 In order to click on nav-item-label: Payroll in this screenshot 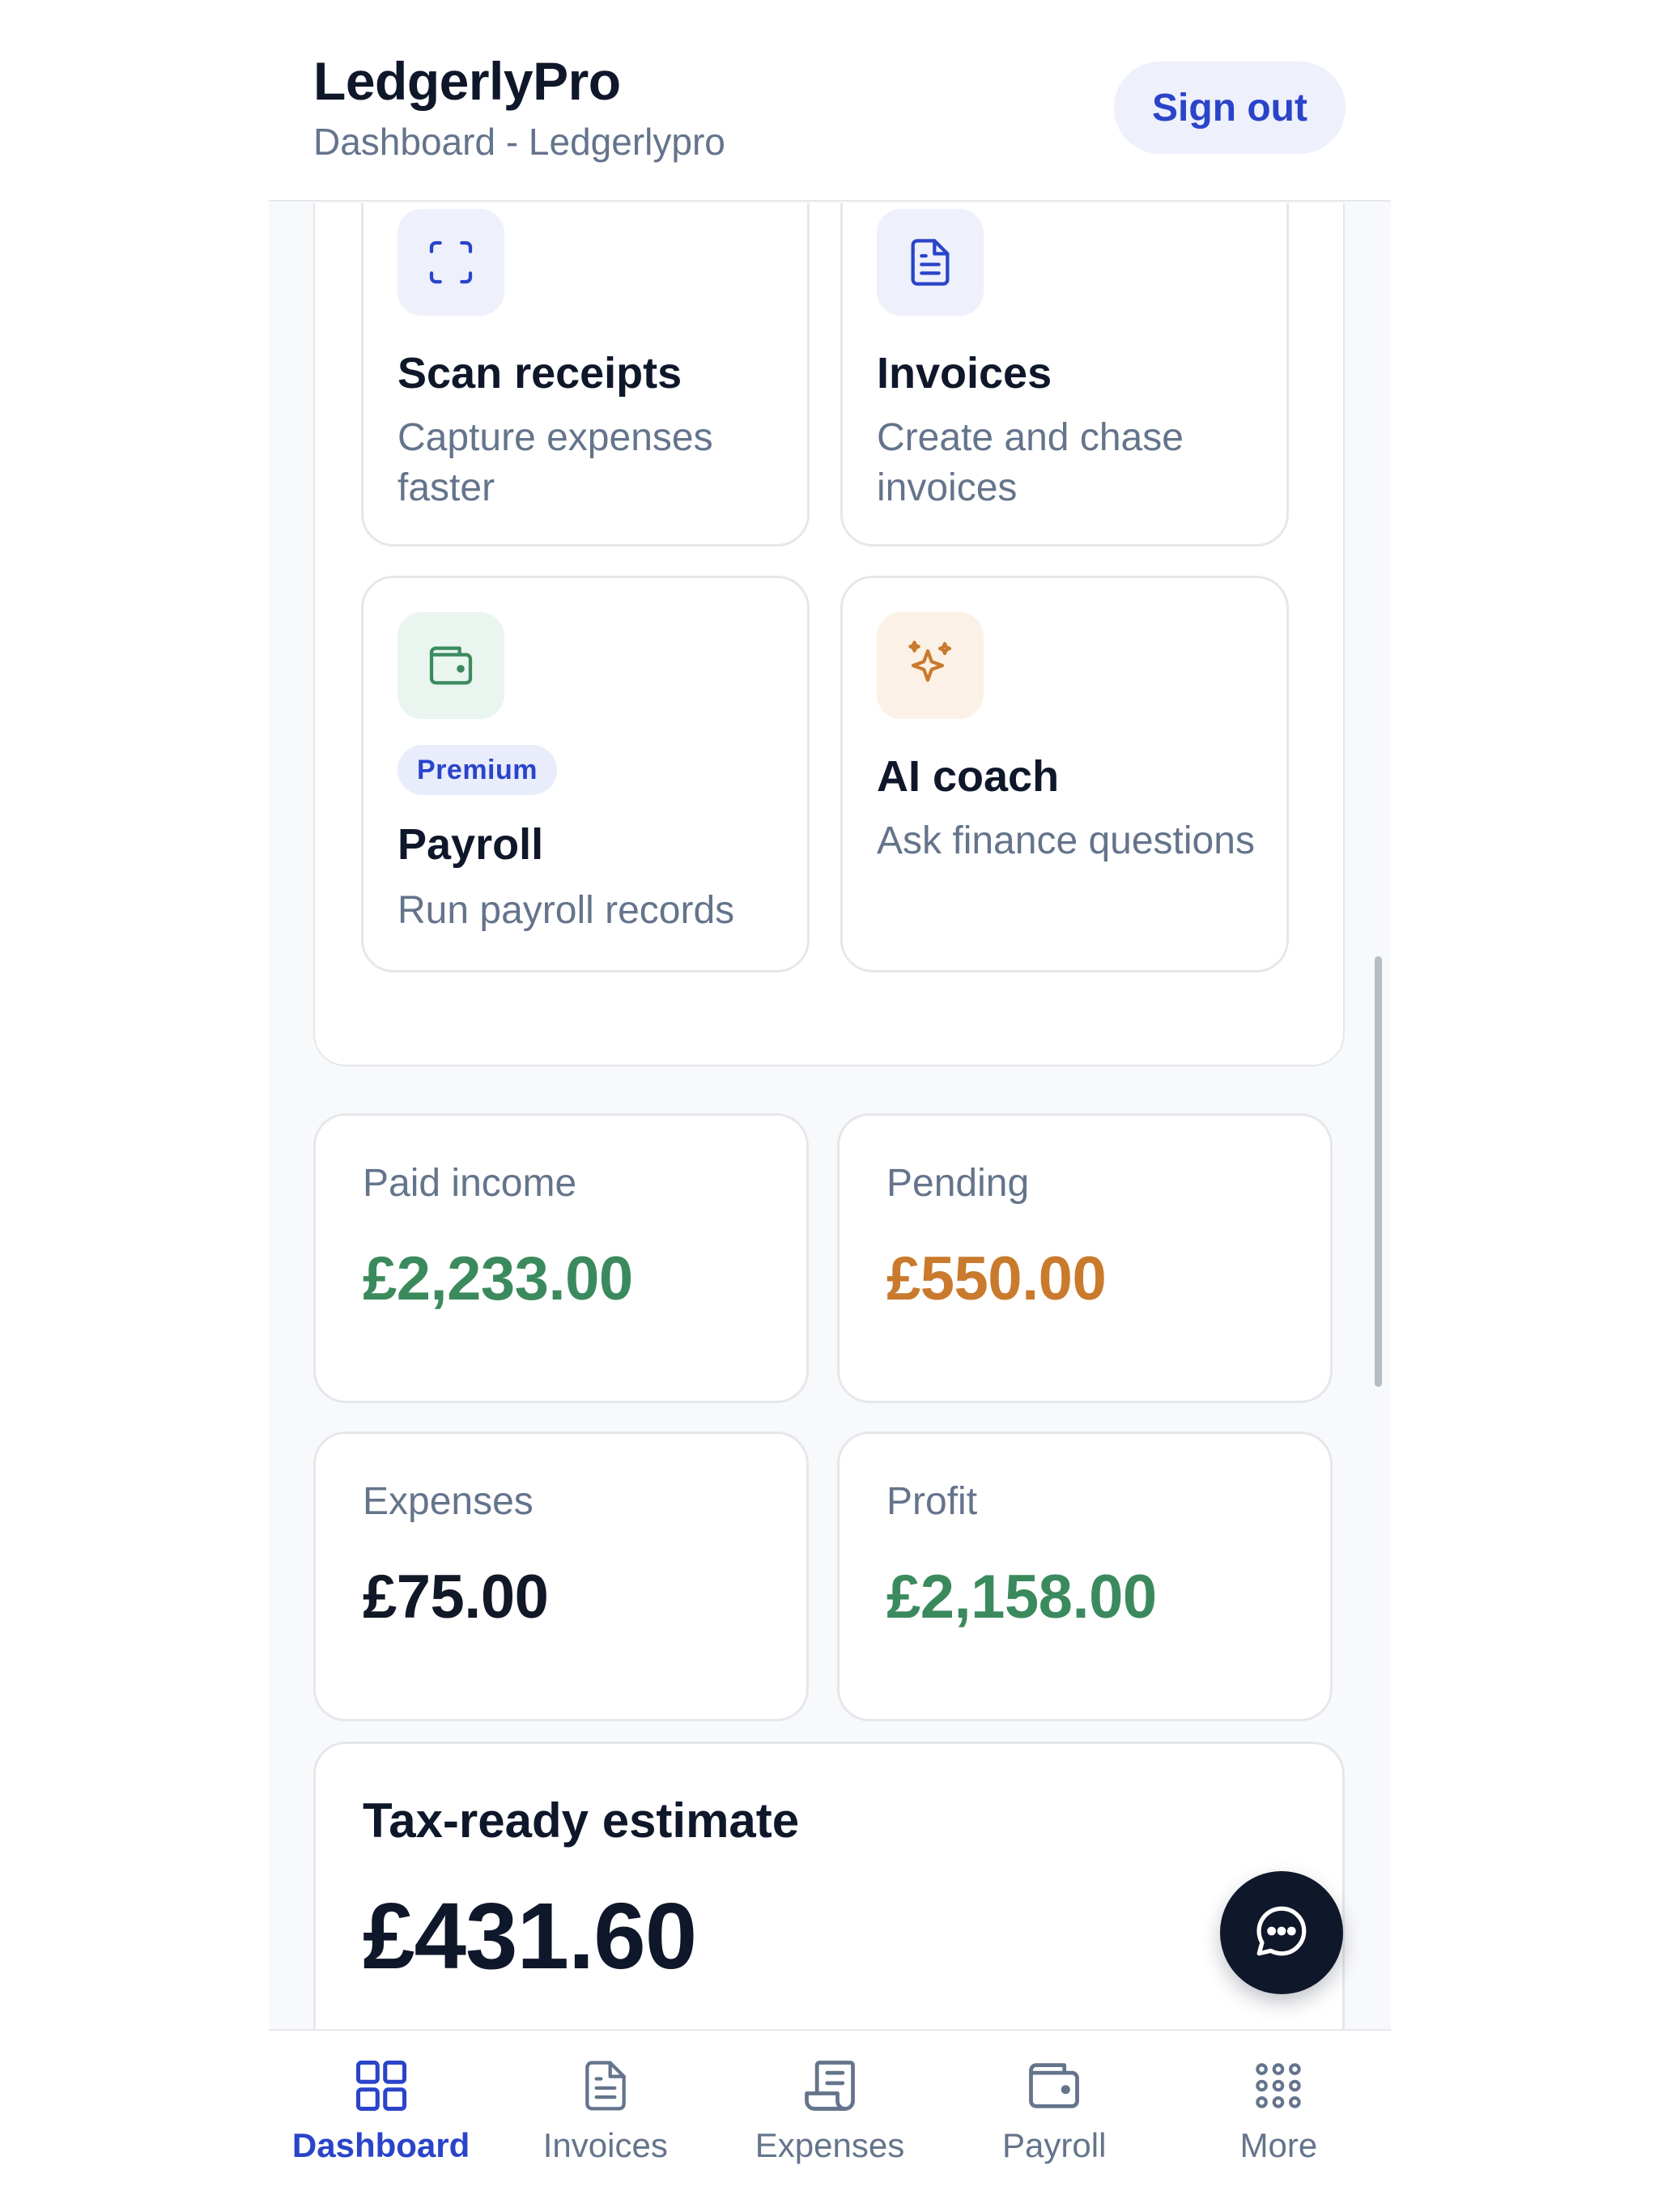, I will do `click(1054, 2145)`.